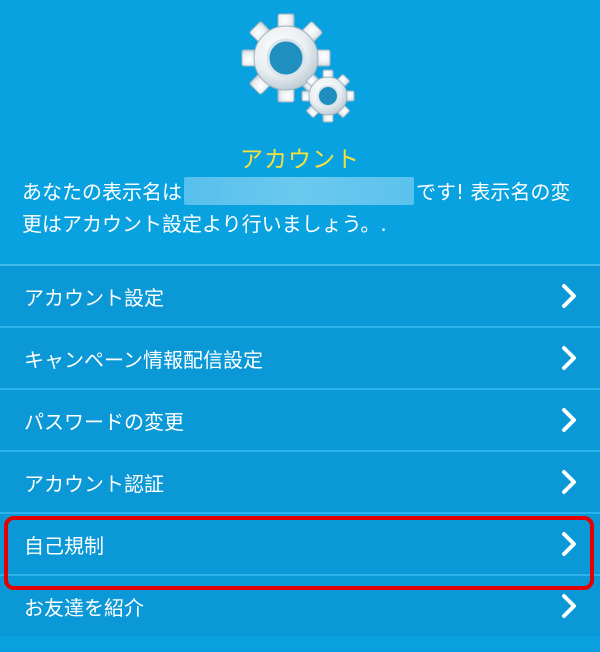 The image size is (600, 652). I want to click on page-title: アカウント, so click(300, 160).